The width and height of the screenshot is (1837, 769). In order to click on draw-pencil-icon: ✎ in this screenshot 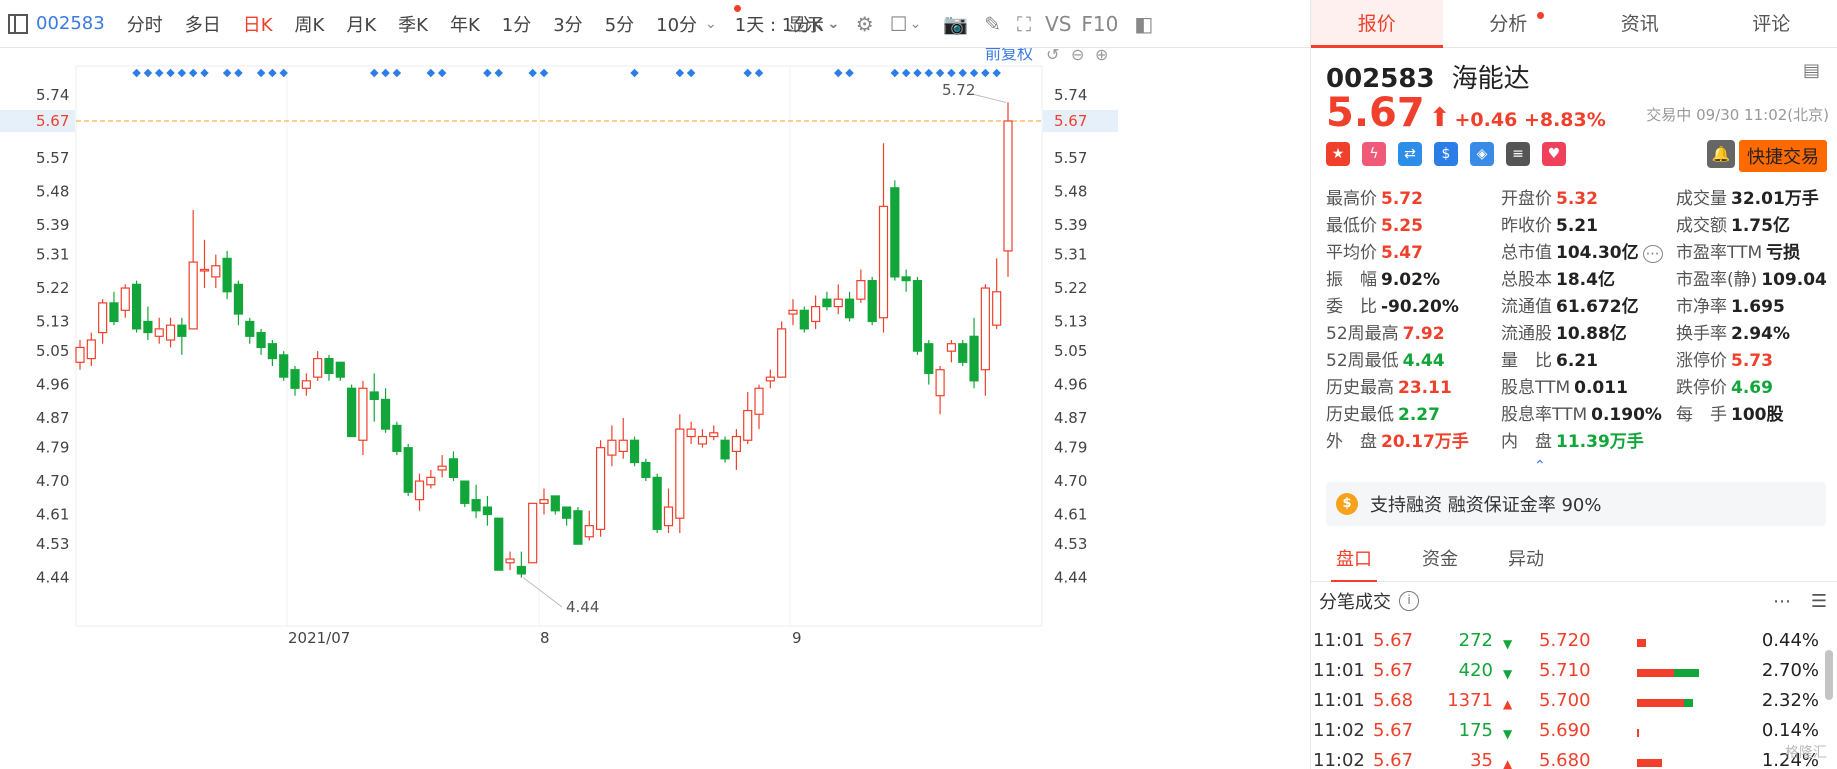, I will do `click(992, 24)`.